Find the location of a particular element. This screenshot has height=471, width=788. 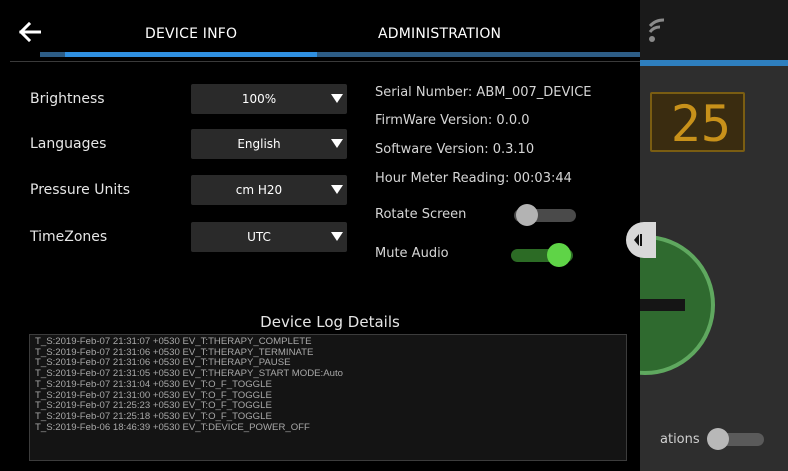

background-accent-bar is located at coordinates (714, 63).